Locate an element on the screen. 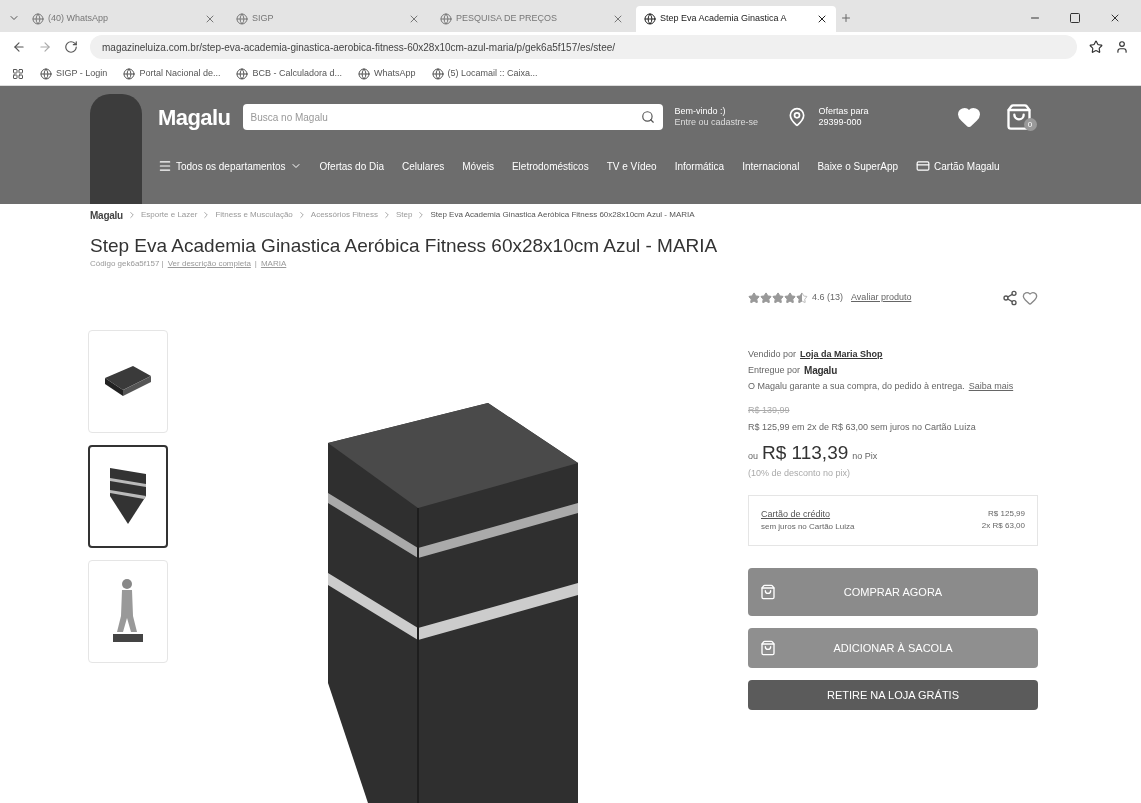 Image resolution: width=1141 pixels, height=803 pixels. address-field: magazineluiza.com.br/step-eva-academia-ginastica-aerobica-fitness-60x28x10cm-azul-maria/p/gek6a5f157/es/stee/ is located at coordinates (583, 47).